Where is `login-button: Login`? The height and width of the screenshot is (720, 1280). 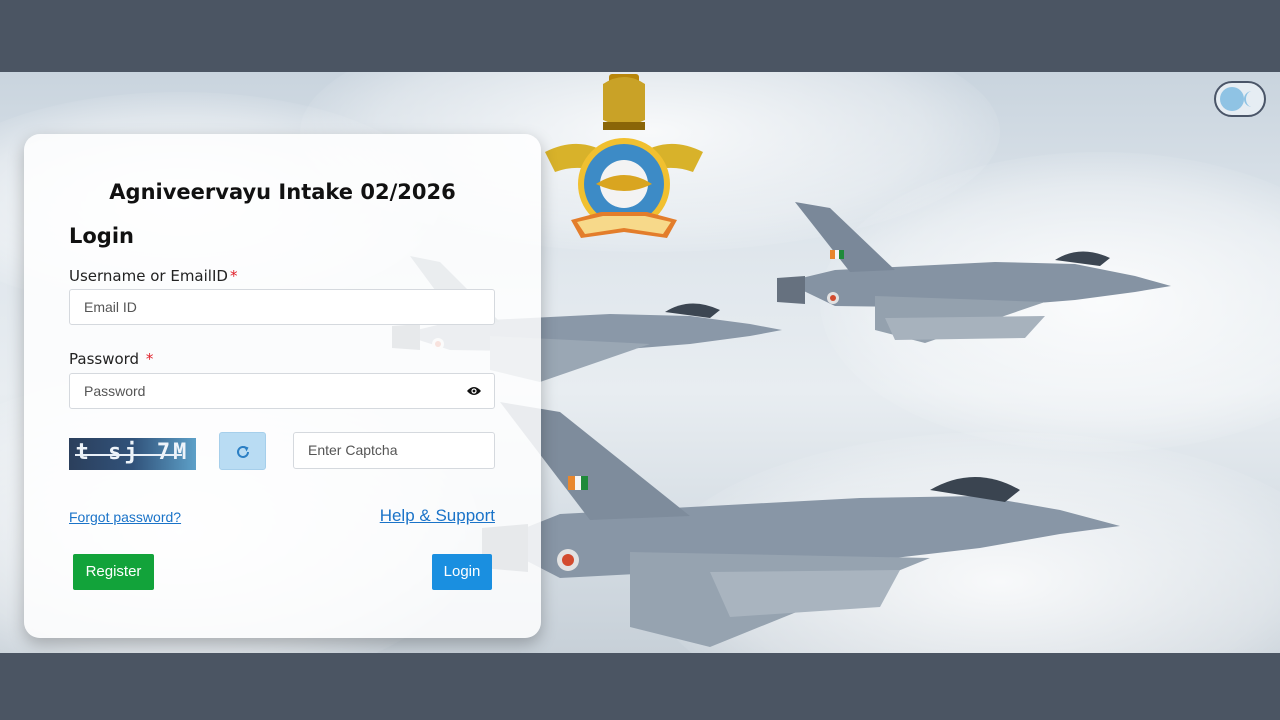
login-button: Login is located at coordinates (462, 572).